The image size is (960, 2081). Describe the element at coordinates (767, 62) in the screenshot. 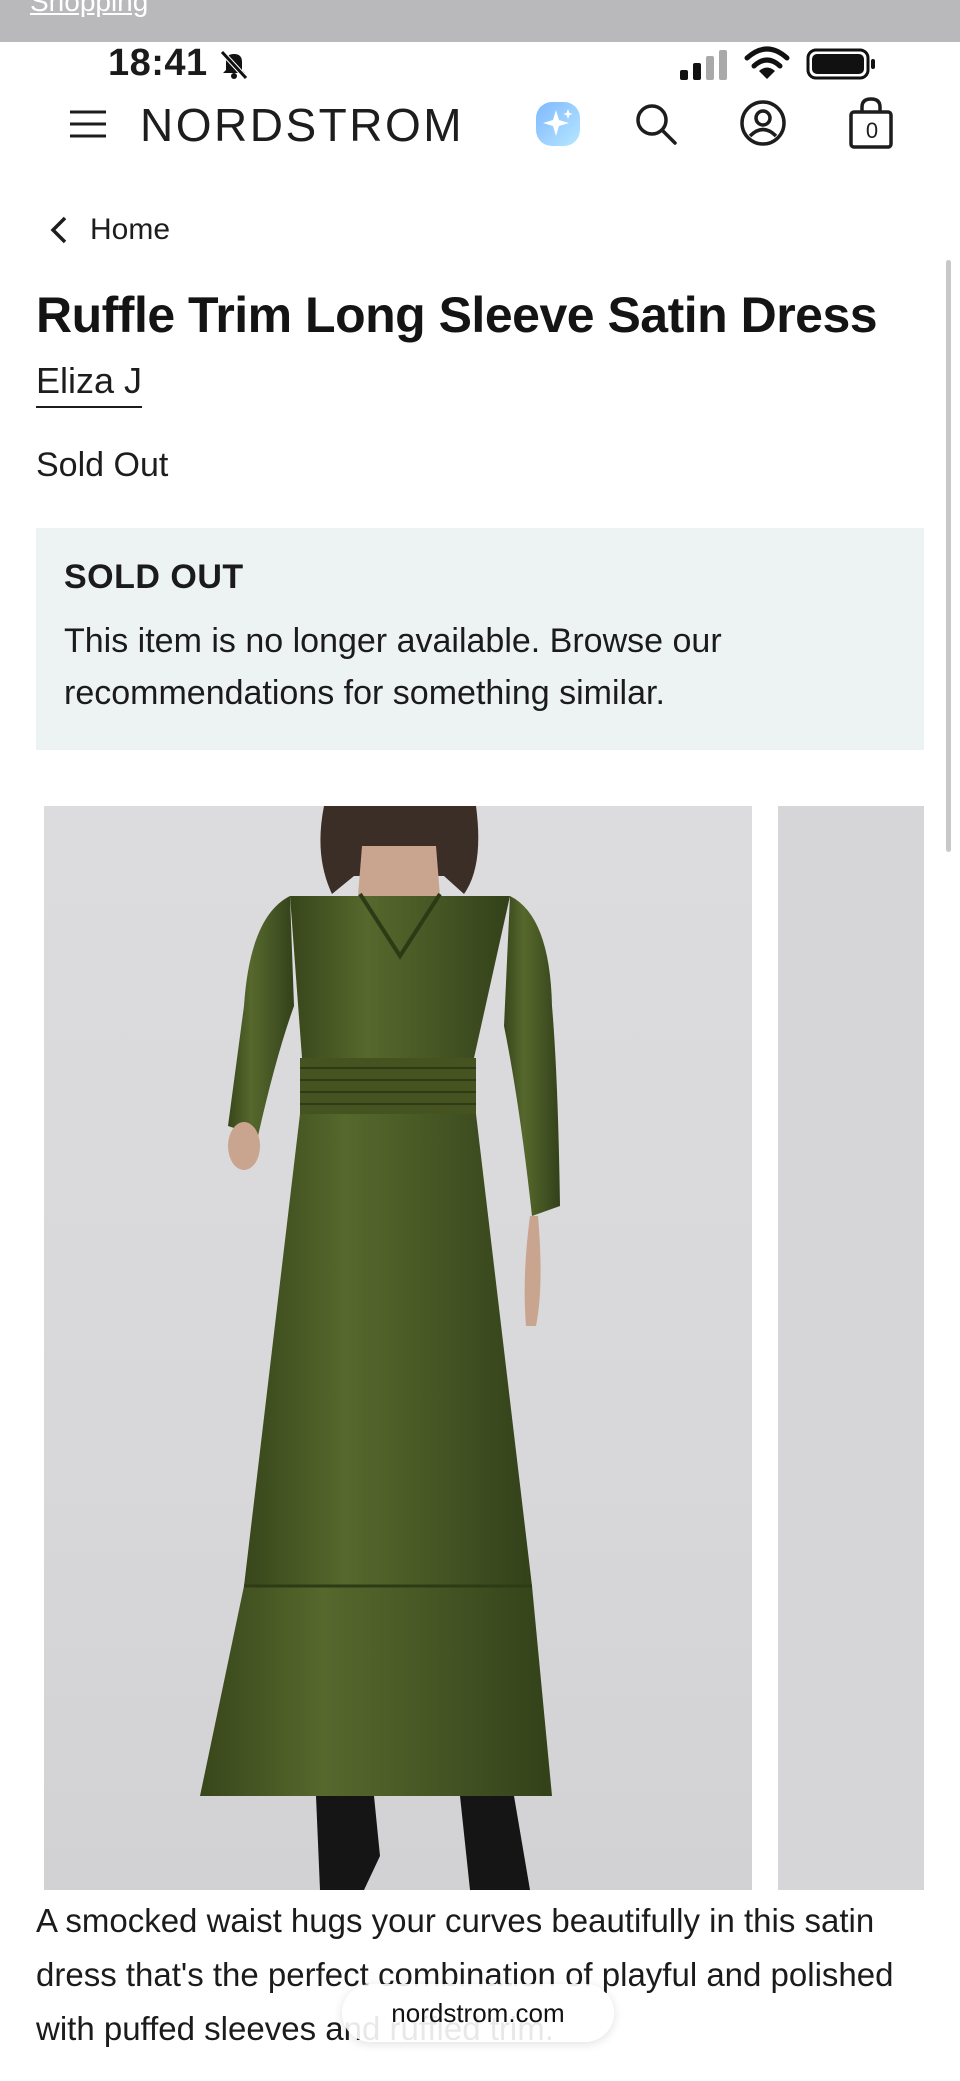

I see `wifi-icon` at that location.